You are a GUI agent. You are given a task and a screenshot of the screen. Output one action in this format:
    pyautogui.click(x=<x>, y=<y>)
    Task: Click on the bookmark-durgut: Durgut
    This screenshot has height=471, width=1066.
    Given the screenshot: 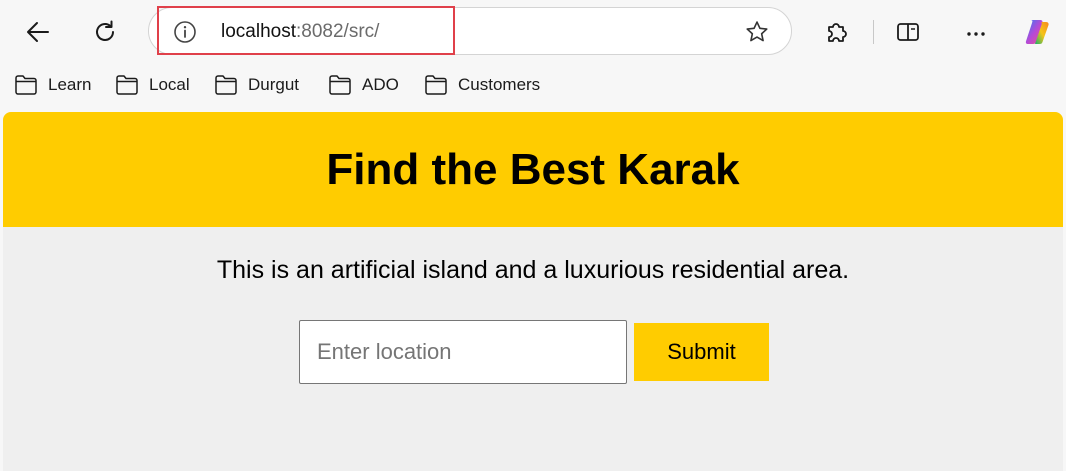 What is the action you would take?
    pyautogui.click(x=256, y=85)
    